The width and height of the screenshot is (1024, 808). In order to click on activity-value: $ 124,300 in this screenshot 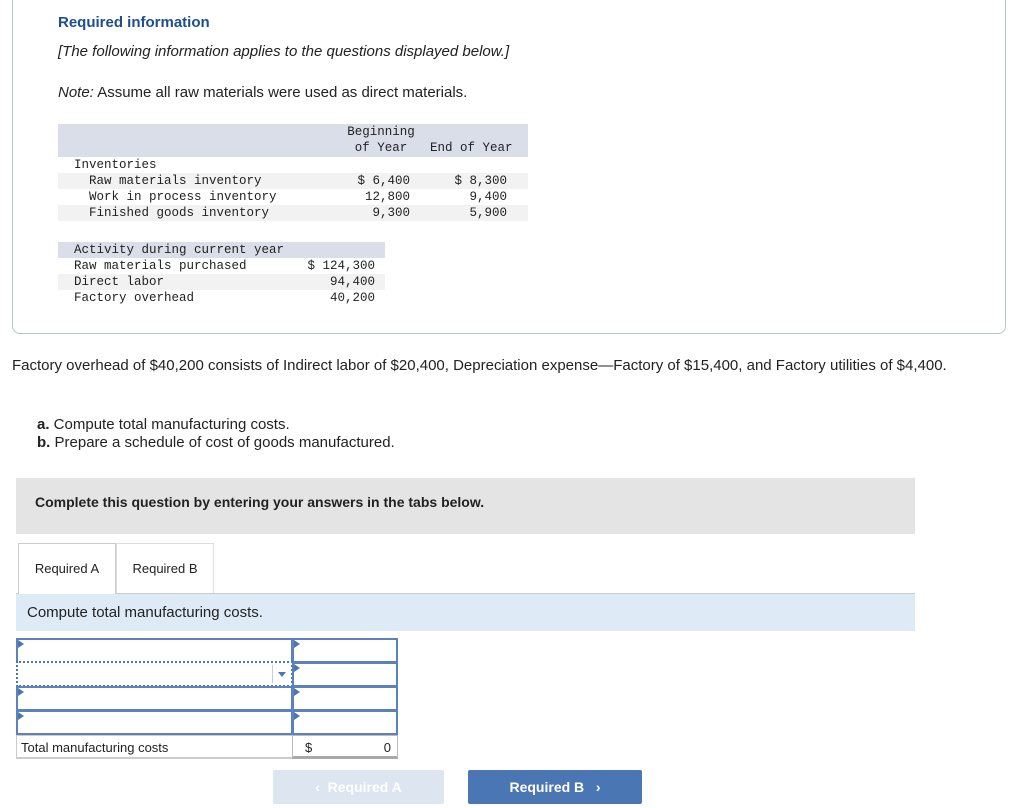, I will do `click(341, 266)`.